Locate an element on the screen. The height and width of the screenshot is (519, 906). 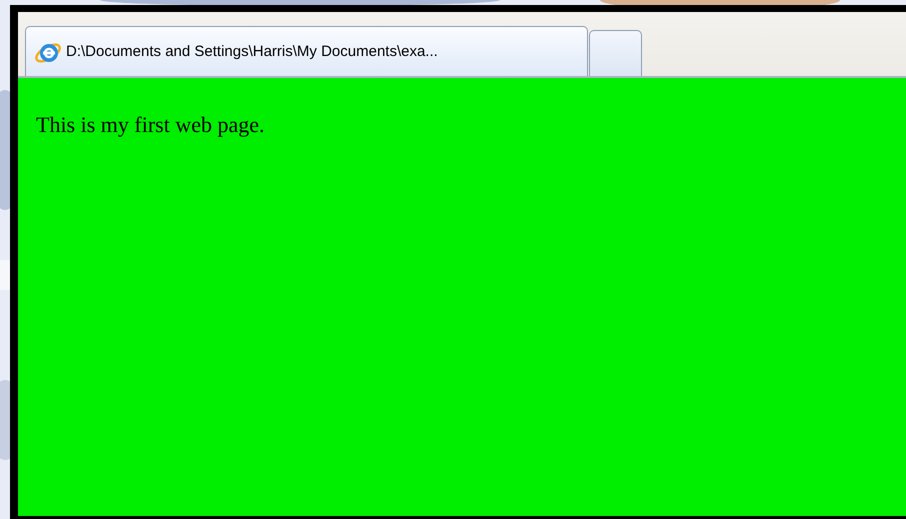
page-text: This is my first web page. is located at coordinates (150, 125).